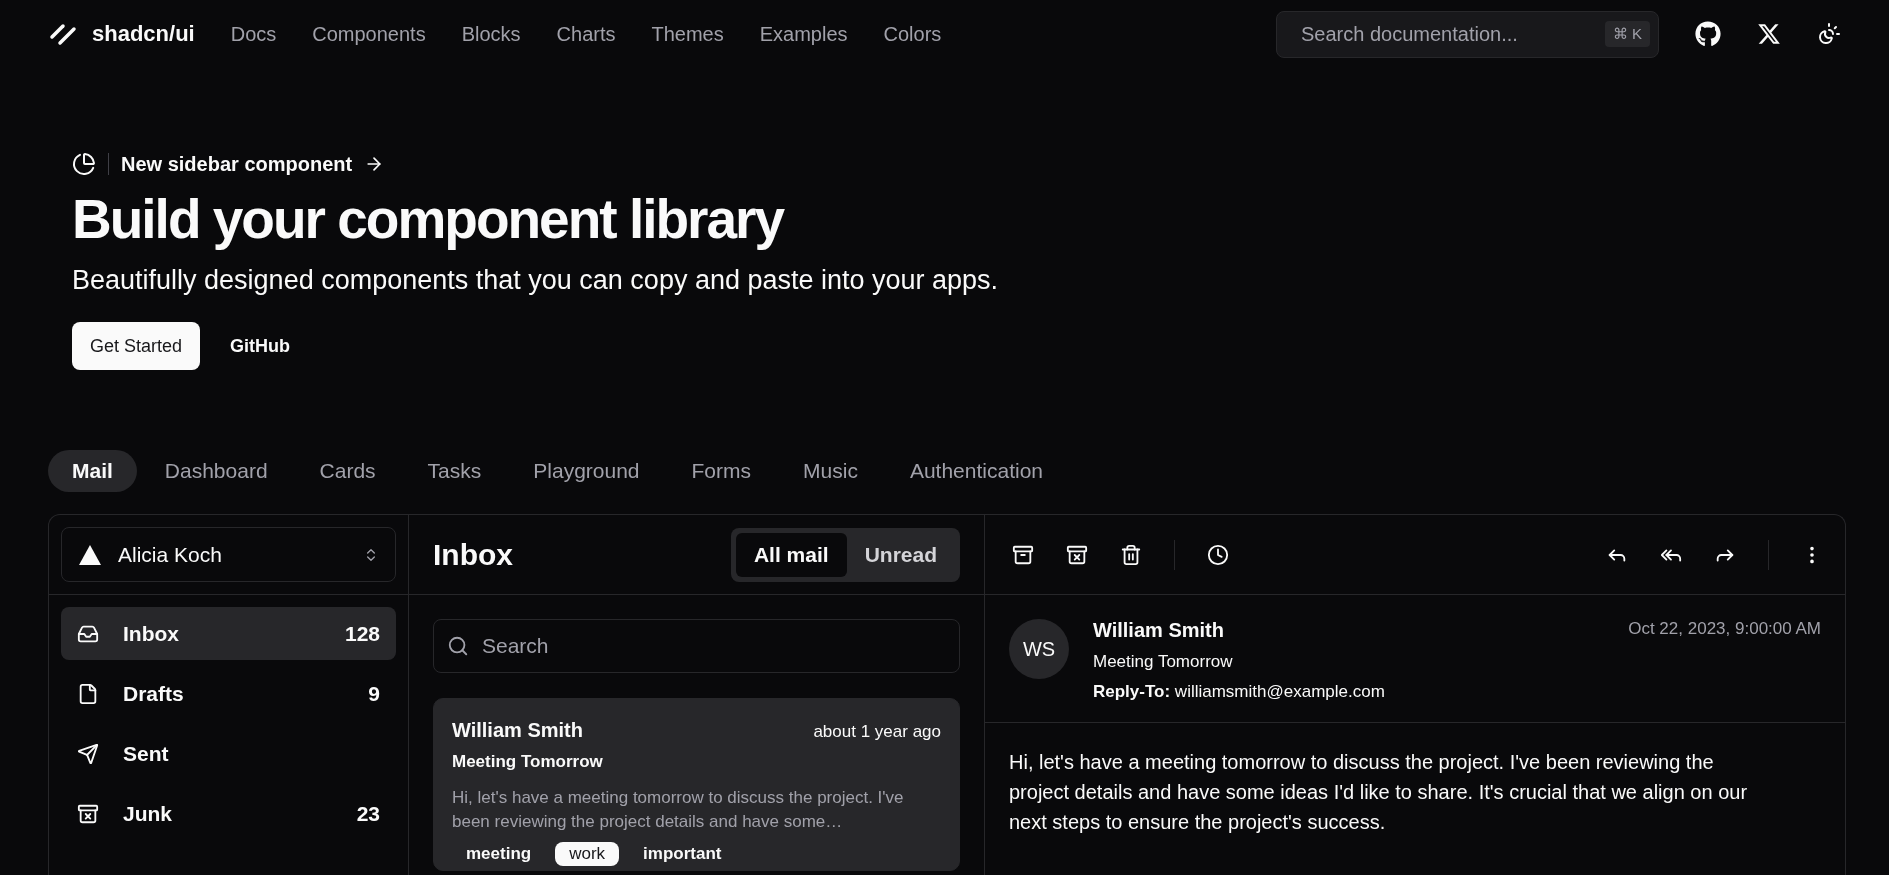  Describe the element at coordinates (1627, 34) in the screenshot. I see `shortcut-key: ⌘ K` at that location.